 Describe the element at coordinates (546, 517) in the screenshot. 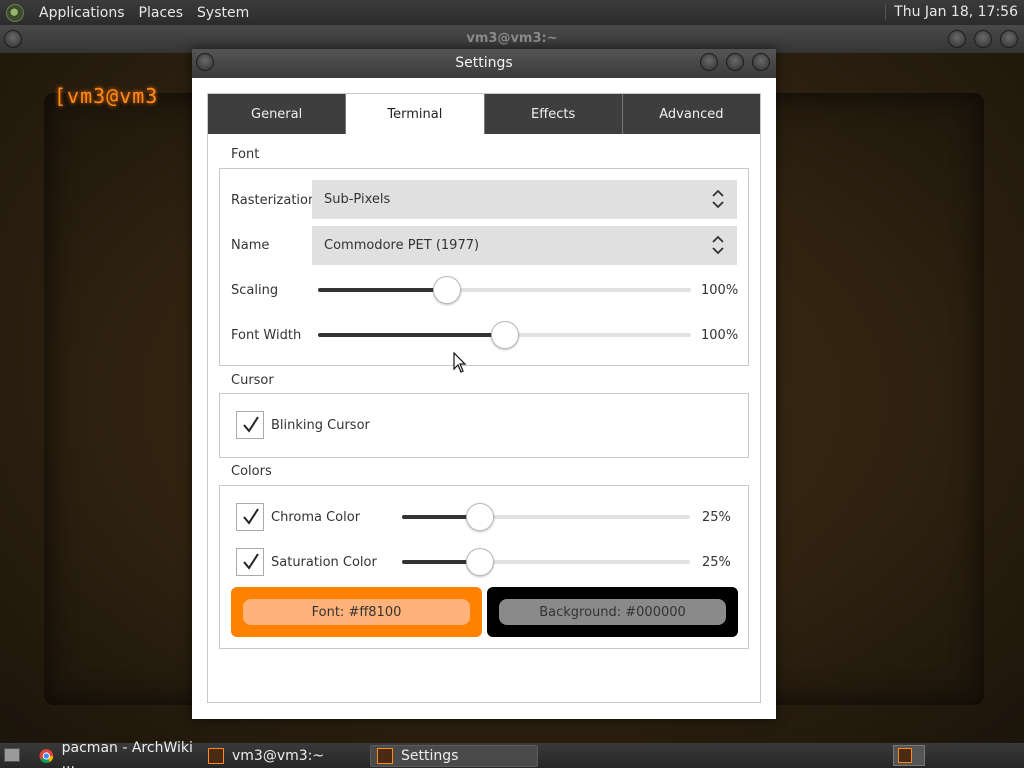

I see `chroma-color-slider` at that location.